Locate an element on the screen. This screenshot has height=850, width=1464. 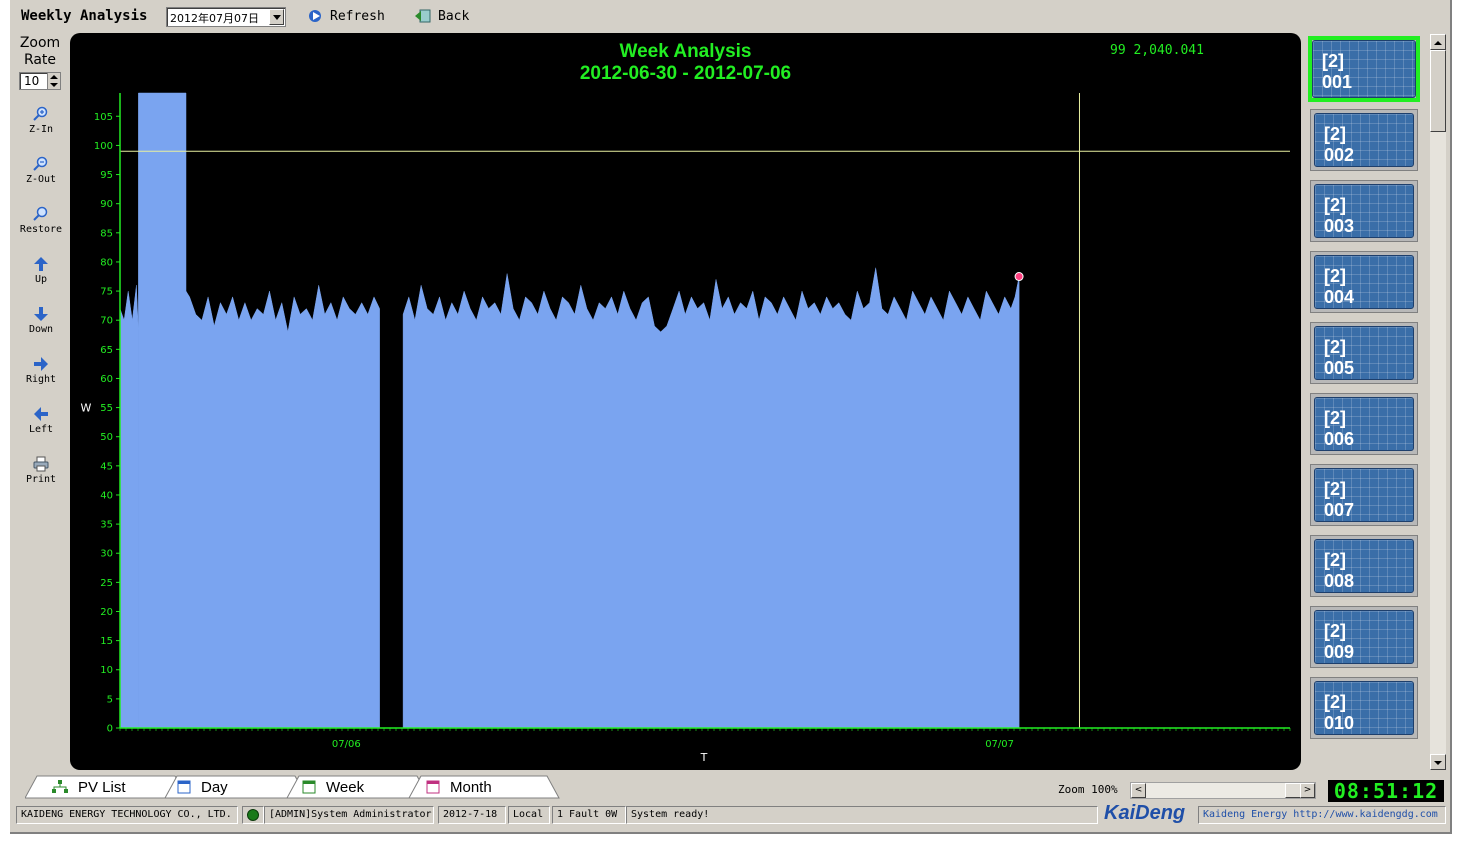
up-button: Up is located at coordinates (41, 270).